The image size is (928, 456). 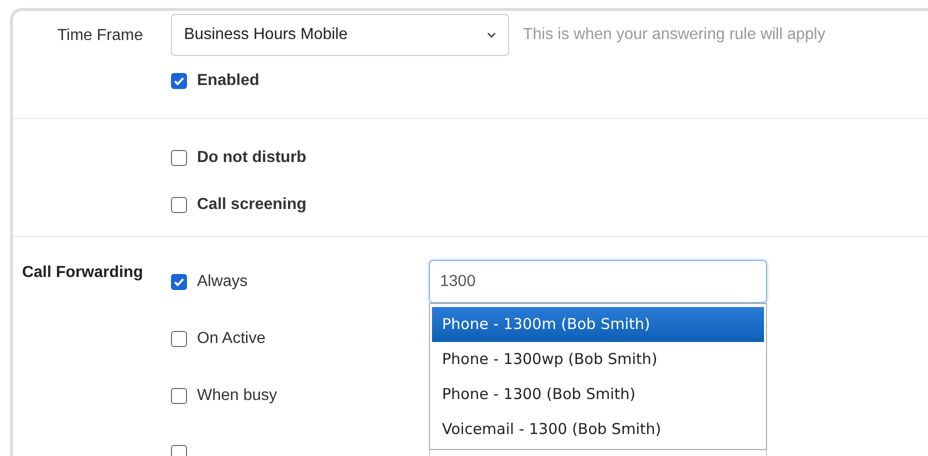 I want to click on checkbox-label: Call screening, so click(x=251, y=205).